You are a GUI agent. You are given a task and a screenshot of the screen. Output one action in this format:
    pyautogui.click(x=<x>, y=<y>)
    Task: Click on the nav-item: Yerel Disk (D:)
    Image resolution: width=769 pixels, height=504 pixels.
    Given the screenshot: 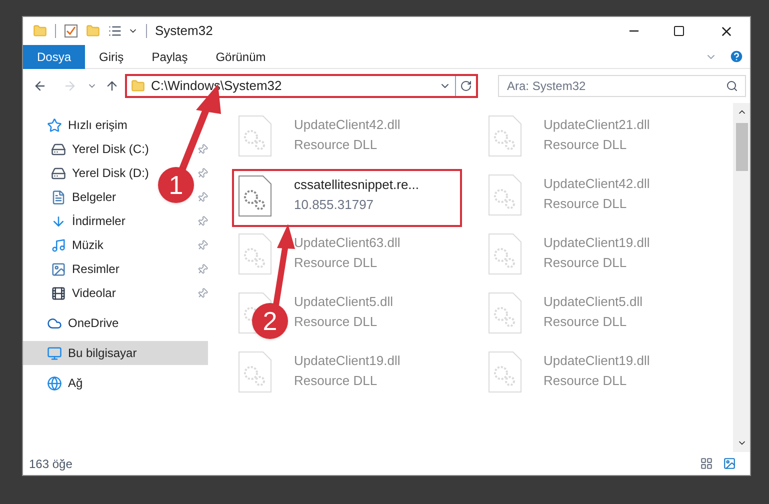 What is the action you would take?
    pyautogui.click(x=102, y=173)
    